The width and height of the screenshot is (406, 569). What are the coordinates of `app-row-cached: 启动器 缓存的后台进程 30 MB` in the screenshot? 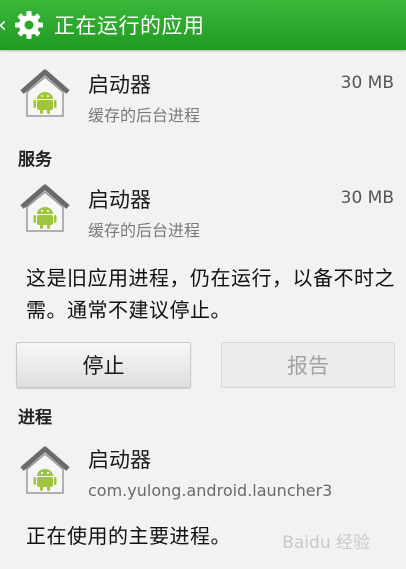 It's located at (203, 95).